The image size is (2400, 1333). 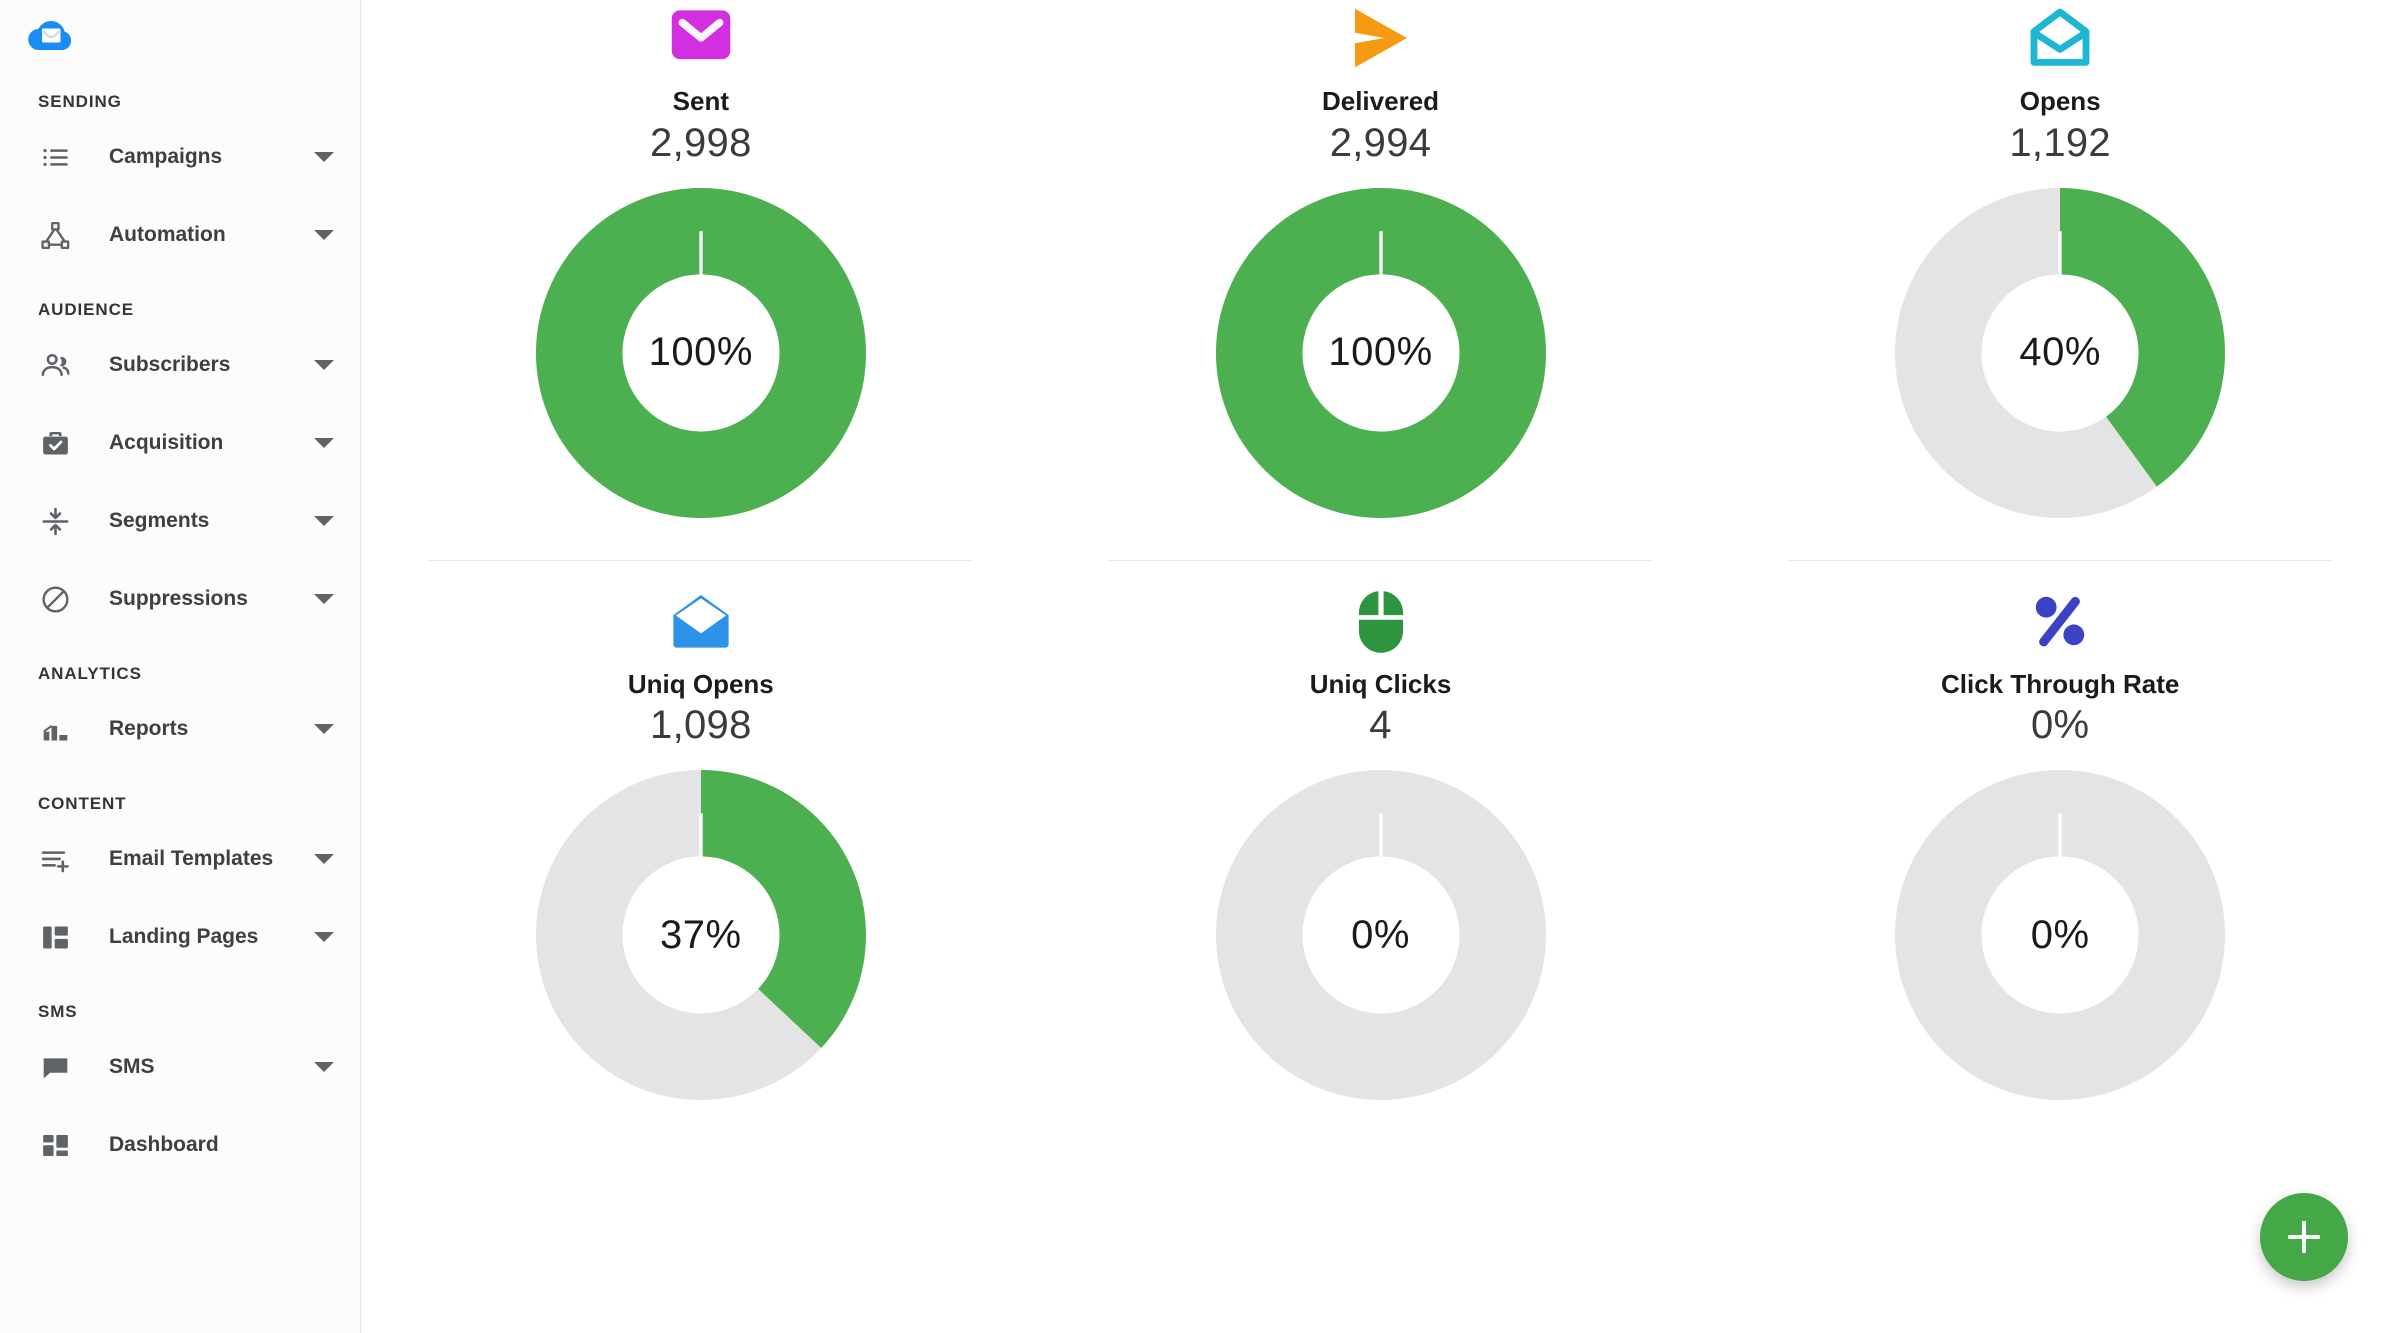 I want to click on plus-icon, so click(x=2304, y=1237).